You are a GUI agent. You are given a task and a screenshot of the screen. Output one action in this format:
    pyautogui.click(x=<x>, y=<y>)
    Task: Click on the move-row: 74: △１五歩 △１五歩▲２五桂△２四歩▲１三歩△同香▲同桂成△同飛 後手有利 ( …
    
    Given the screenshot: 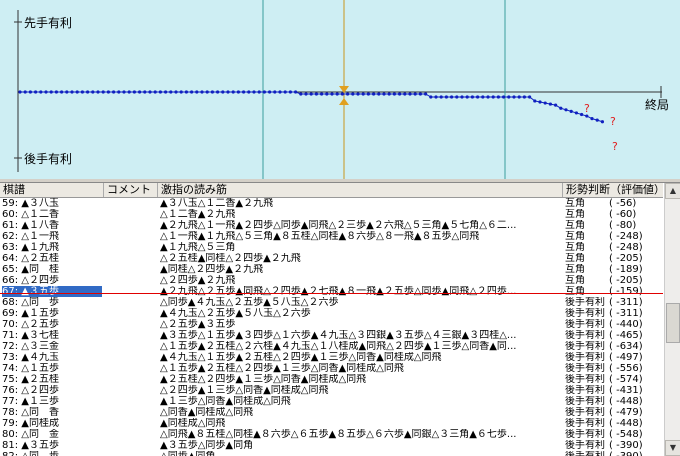 What is the action you would take?
    pyautogui.click(x=331, y=368)
    